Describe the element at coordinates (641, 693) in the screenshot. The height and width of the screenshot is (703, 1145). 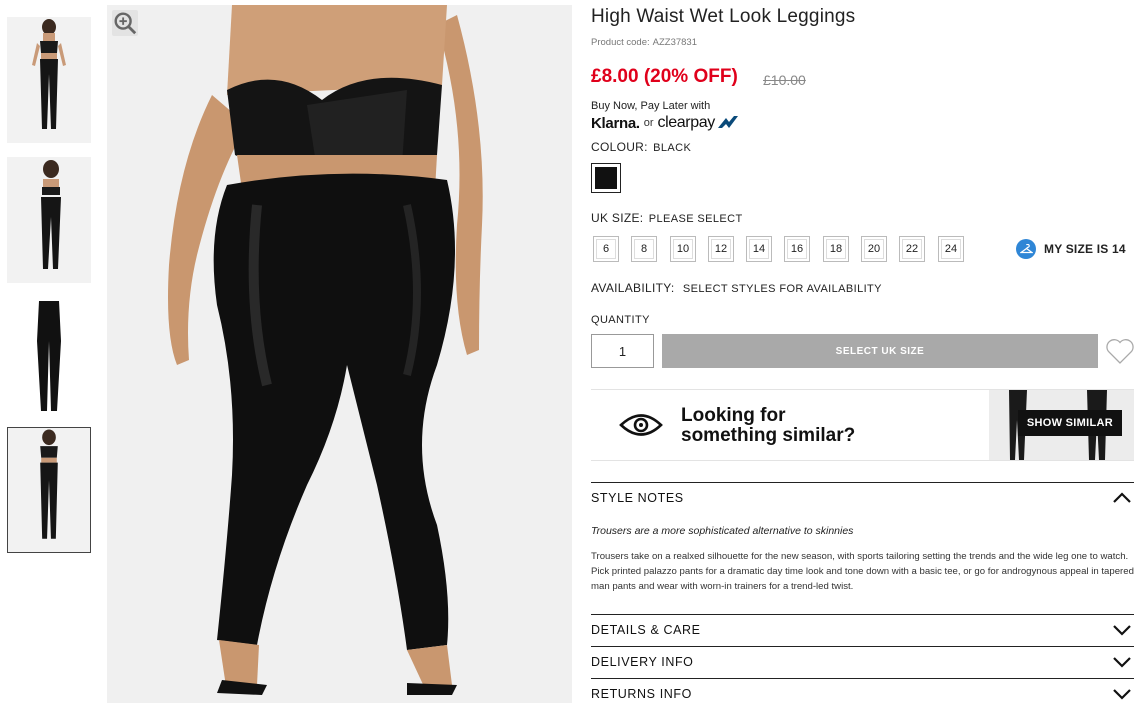
I see `returns-info-title: RETURNS INFO` at that location.